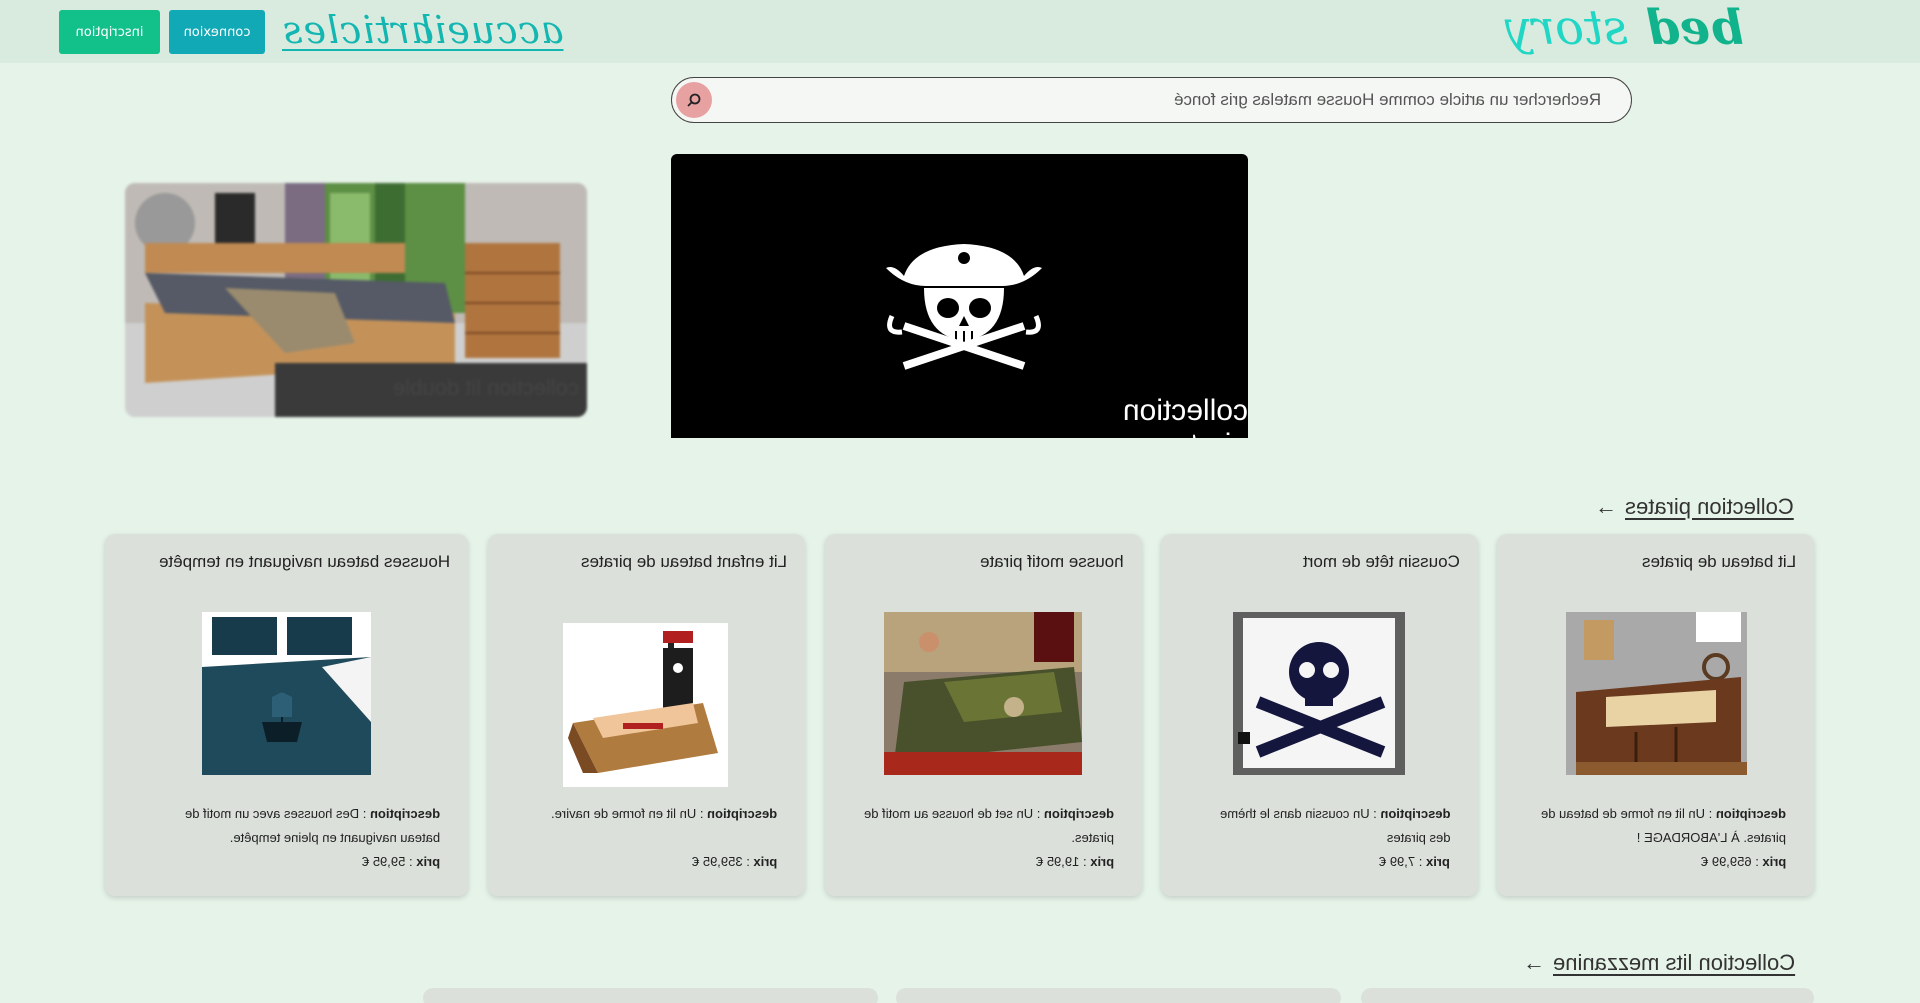 The height and width of the screenshot is (1003, 1920). I want to click on section-title-mezzanine: Collection lits mezzanine →, so click(1659, 963).